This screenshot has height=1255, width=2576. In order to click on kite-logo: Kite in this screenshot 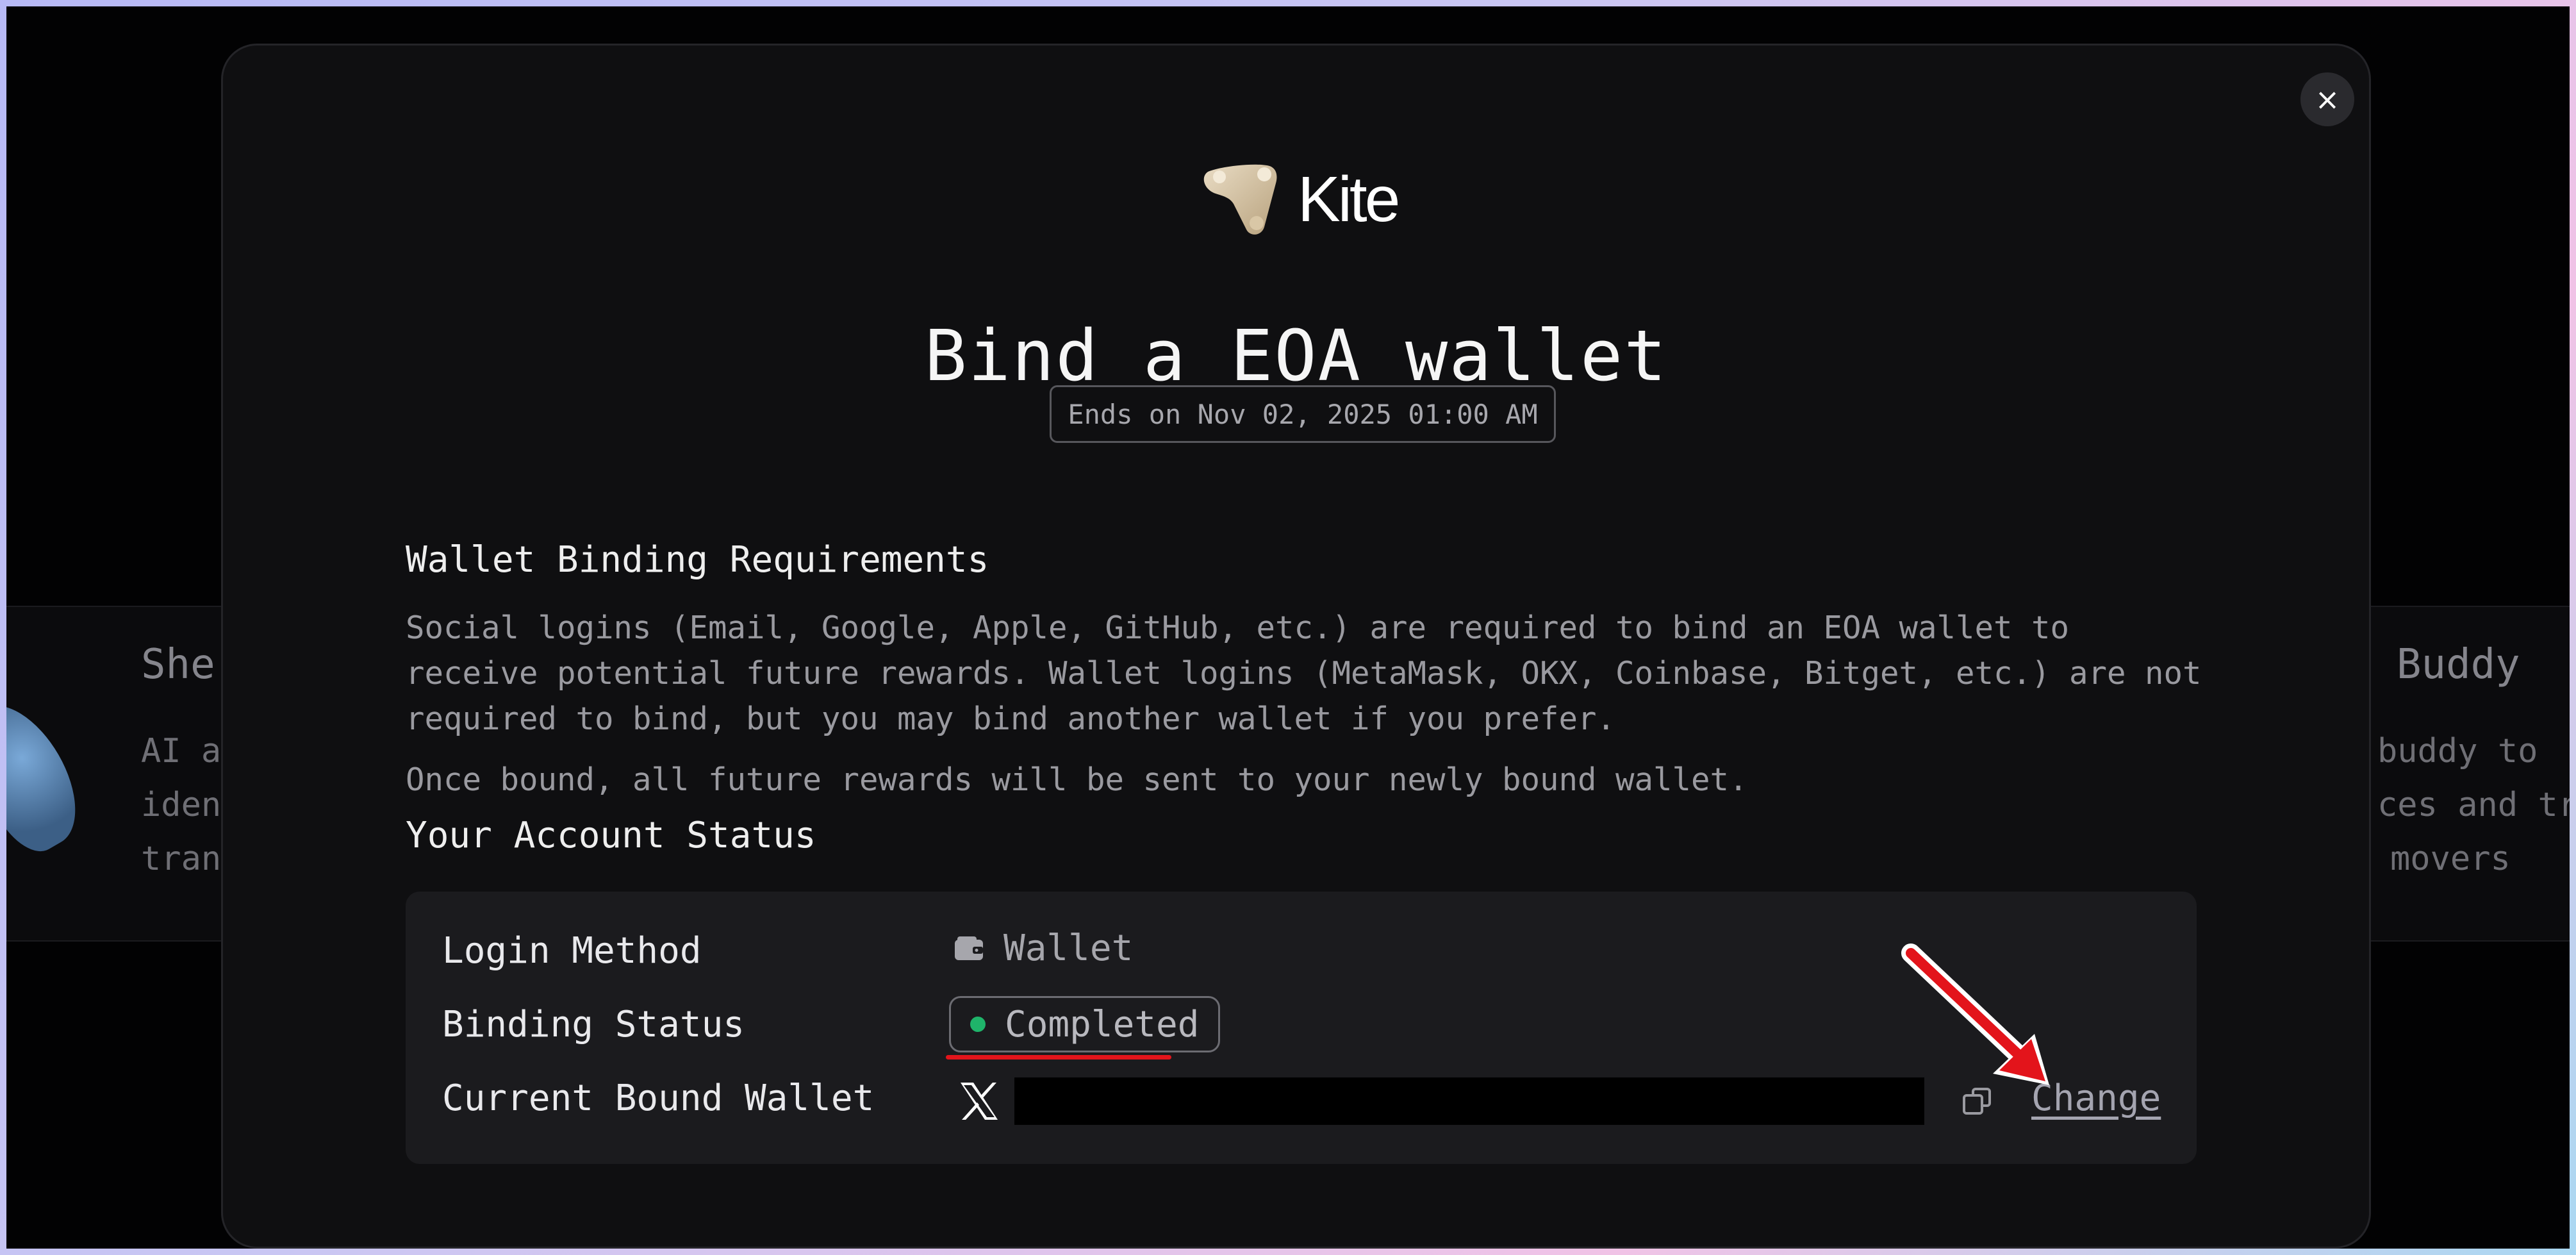, I will do `click(1300, 199)`.